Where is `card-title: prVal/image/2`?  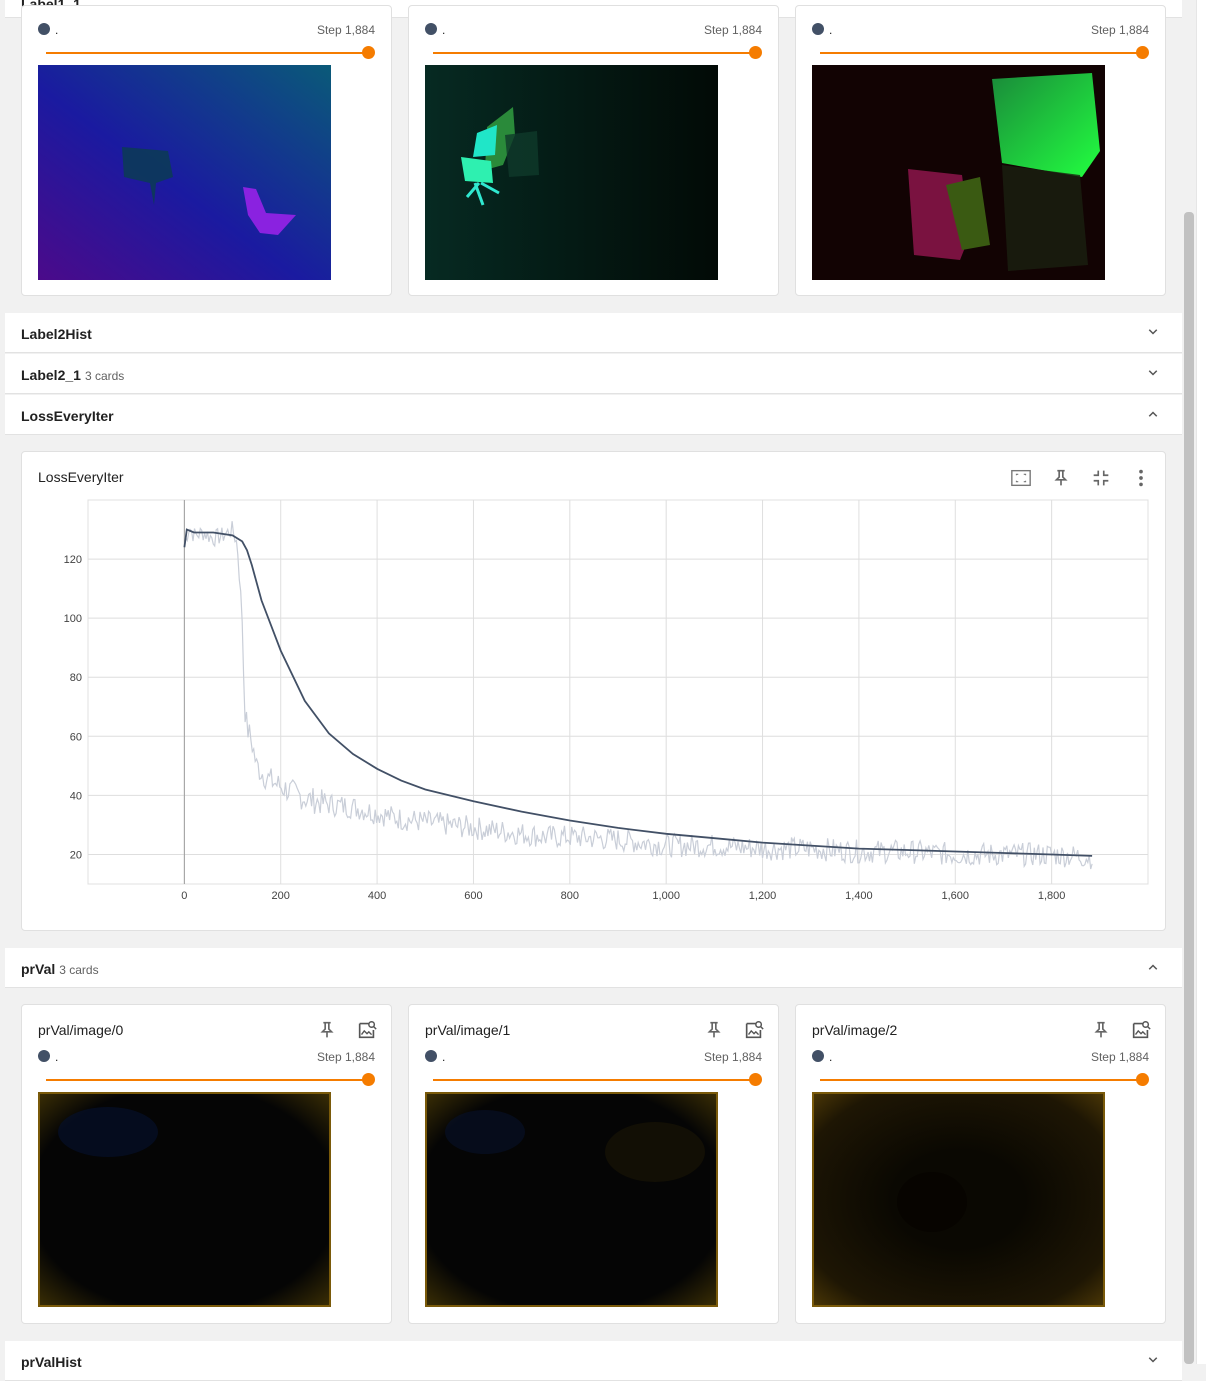
card-title: prVal/image/2 is located at coordinates (855, 1030).